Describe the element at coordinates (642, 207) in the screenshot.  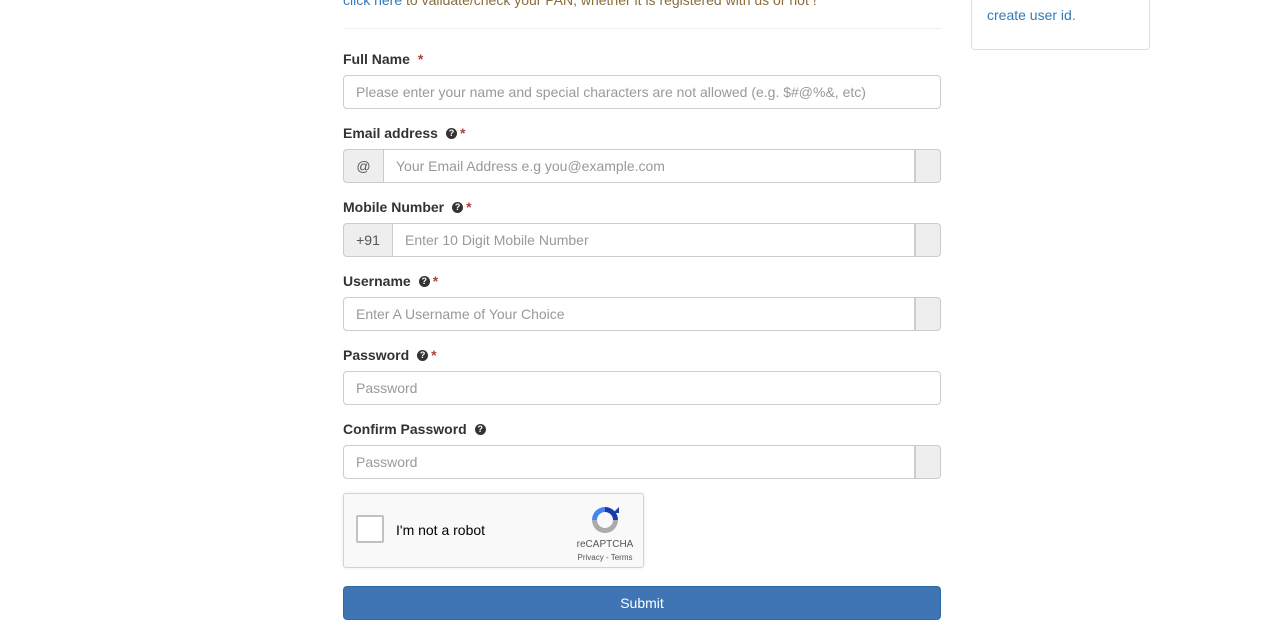
I see `mobile-label: Mobile Number ? *` at that location.